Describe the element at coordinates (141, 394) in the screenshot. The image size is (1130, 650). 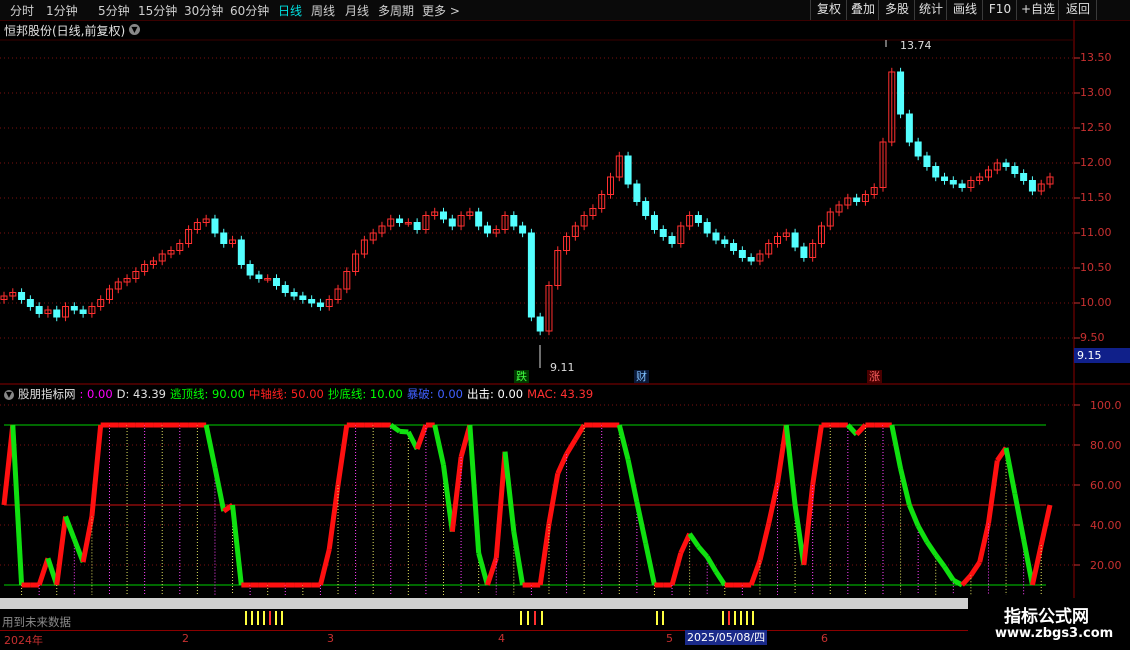
I see `legend-item: D: 43.39` at that location.